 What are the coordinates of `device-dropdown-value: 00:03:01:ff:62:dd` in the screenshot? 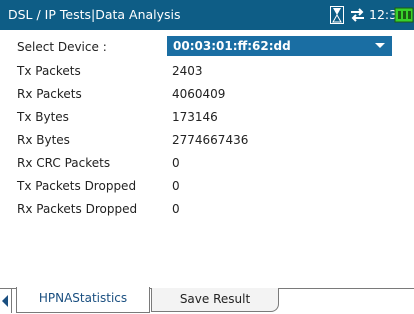 It's located at (232, 46).